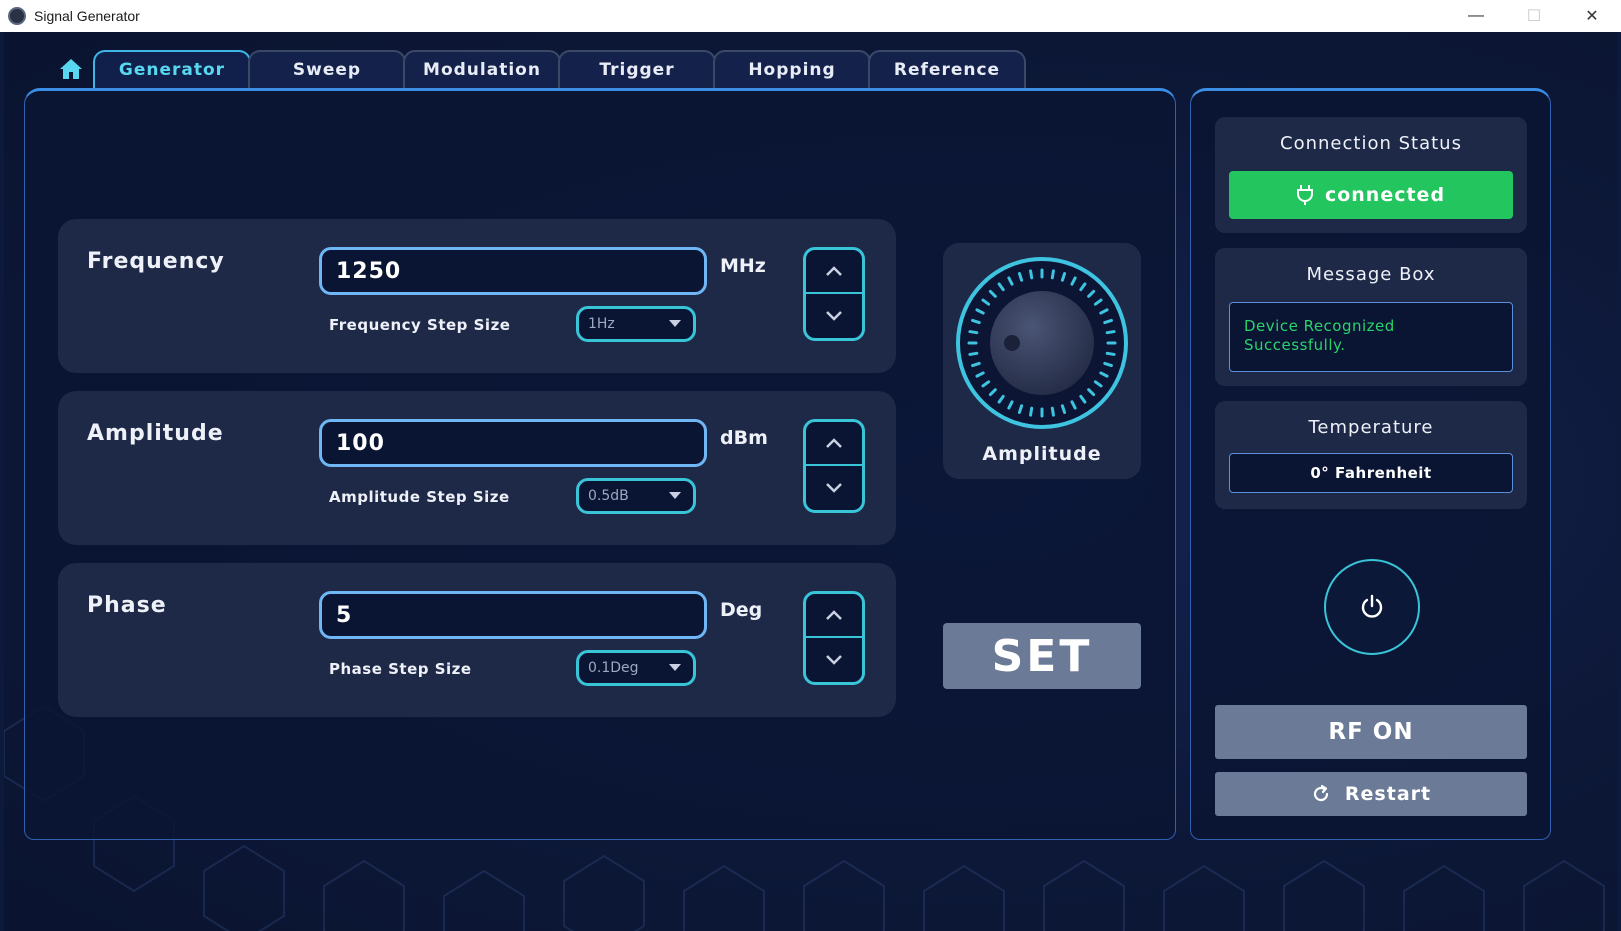  What do you see at coordinates (1371, 427) in the screenshot?
I see `temperature-title: Temperature` at bounding box center [1371, 427].